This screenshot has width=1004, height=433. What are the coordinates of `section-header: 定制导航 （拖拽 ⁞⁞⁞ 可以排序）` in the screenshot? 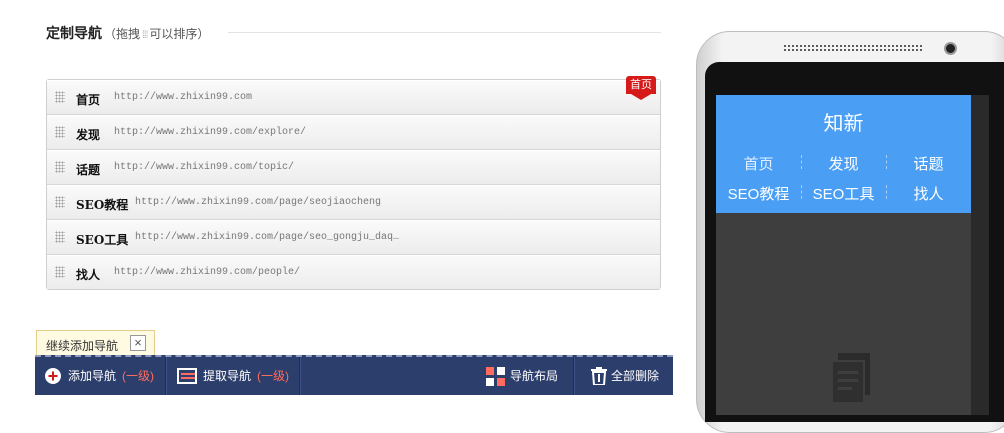 It's located at (353, 32).